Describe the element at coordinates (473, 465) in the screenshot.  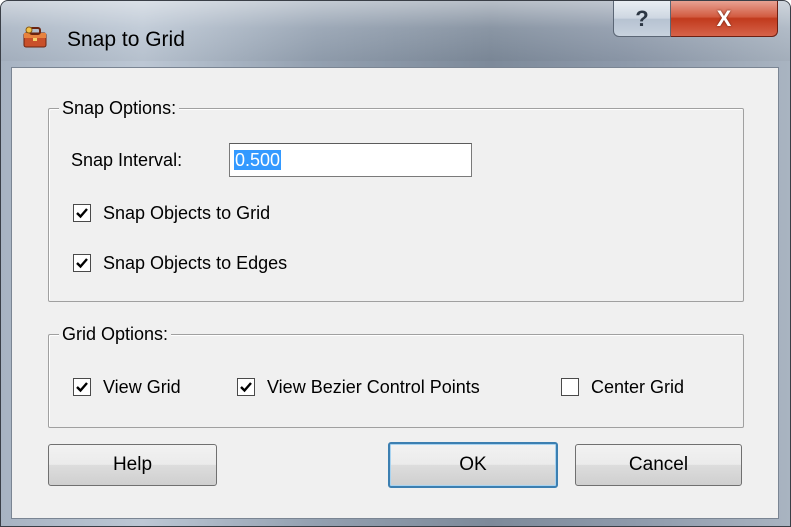
I see `ok-button: OK` at that location.